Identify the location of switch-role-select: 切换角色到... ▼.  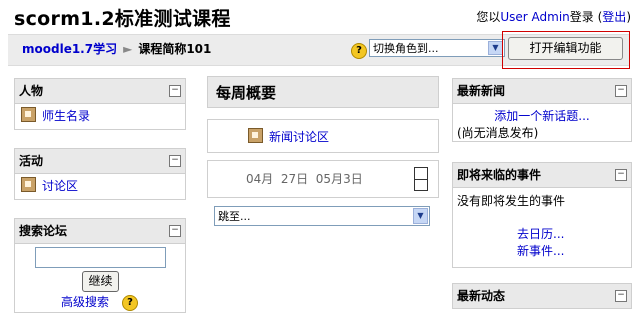
(437, 48).